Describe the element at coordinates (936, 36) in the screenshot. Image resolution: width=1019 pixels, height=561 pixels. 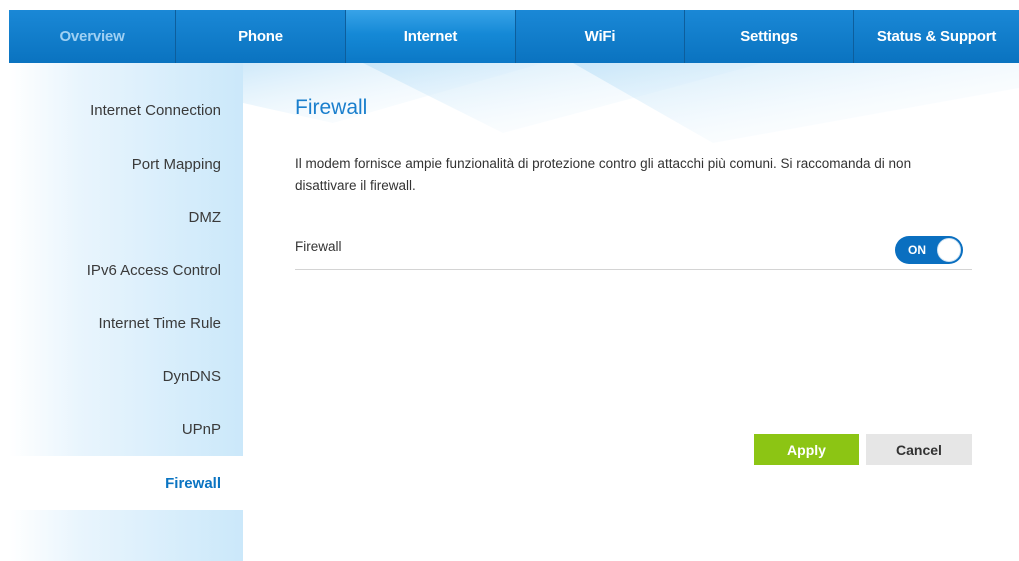
I see `tab-status-support: Status & Support` at that location.